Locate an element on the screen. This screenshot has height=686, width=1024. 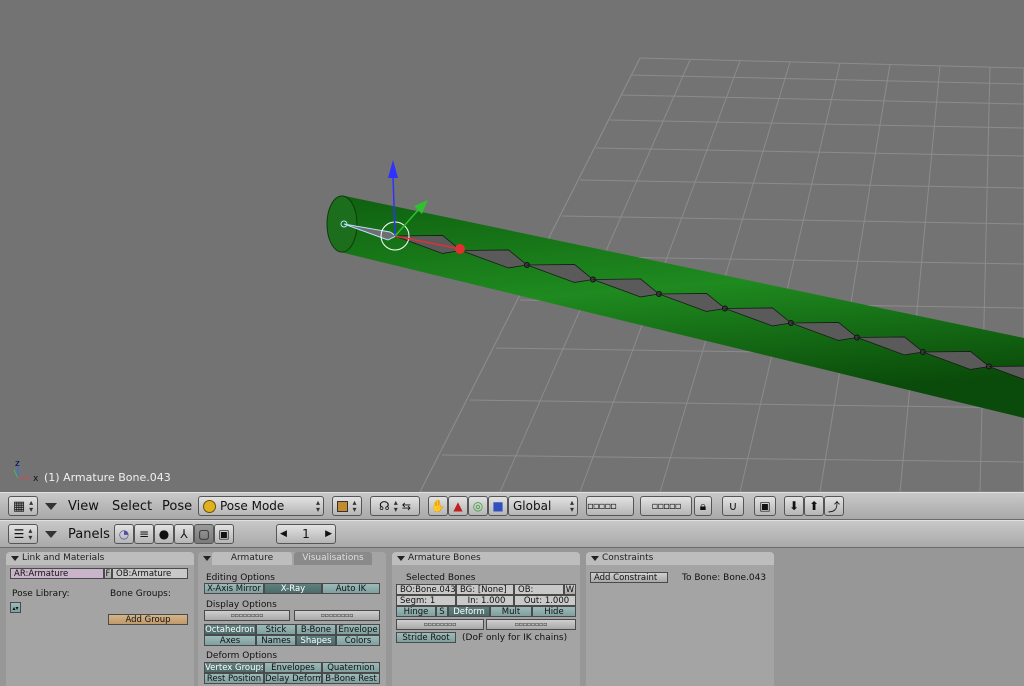
b-bone-rest-toggle: B-Bone Rest is located at coordinates (351, 678).